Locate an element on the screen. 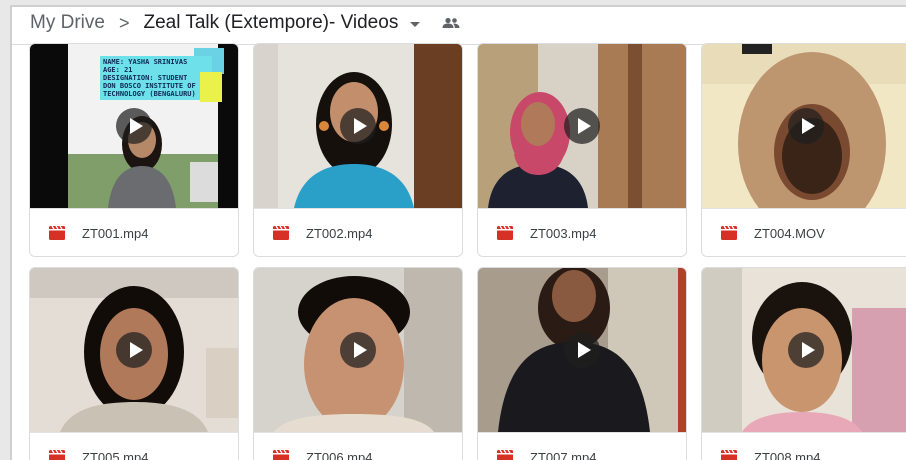  overlay-block is located at coordinates (211, 87).